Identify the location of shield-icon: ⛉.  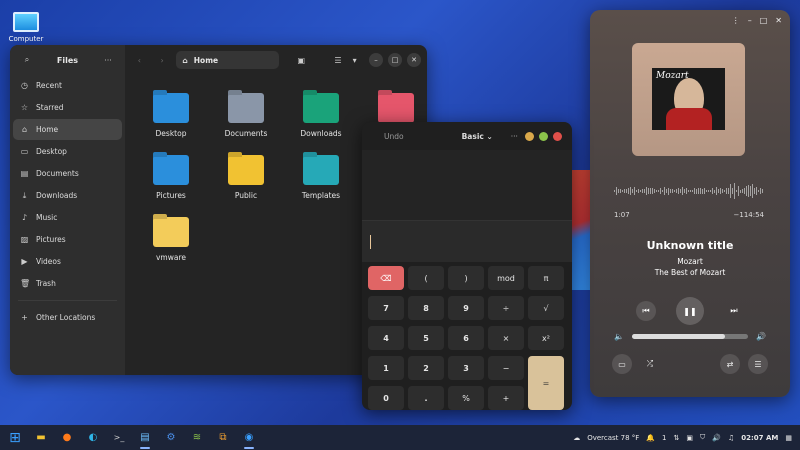
(702, 437).